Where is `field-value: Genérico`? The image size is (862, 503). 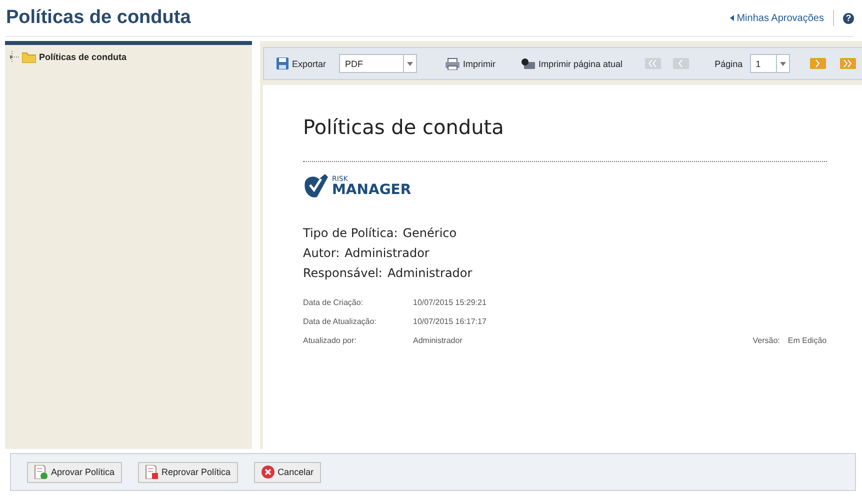
field-value: Genérico is located at coordinates (429, 233).